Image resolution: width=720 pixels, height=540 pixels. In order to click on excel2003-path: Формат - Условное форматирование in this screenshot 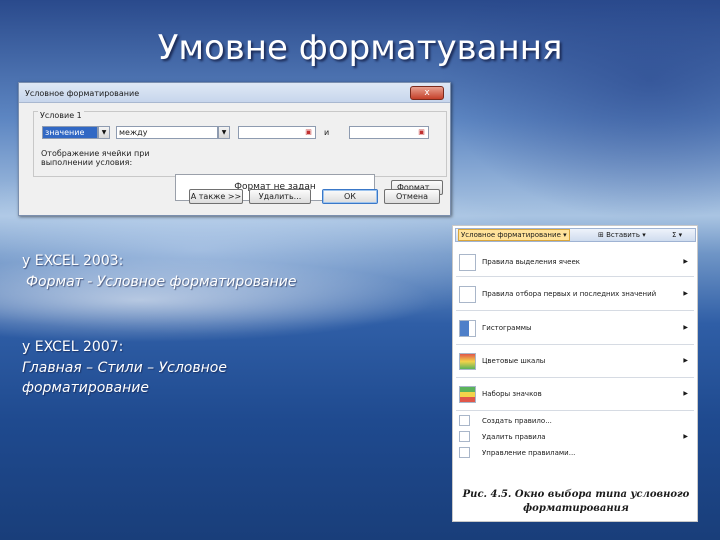, I will do `click(161, 282)`.